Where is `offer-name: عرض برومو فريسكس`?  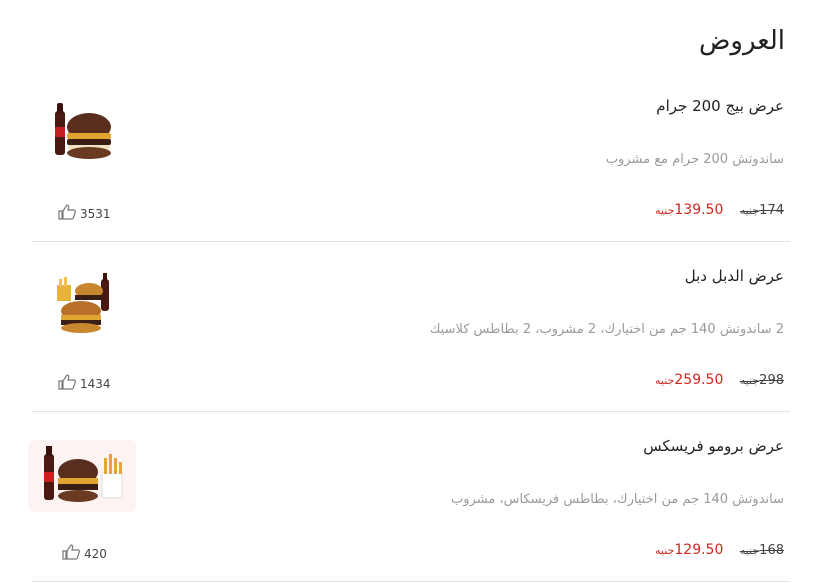 offer-name: عرض برومو فريسكس is located at coordinates (713, 446).